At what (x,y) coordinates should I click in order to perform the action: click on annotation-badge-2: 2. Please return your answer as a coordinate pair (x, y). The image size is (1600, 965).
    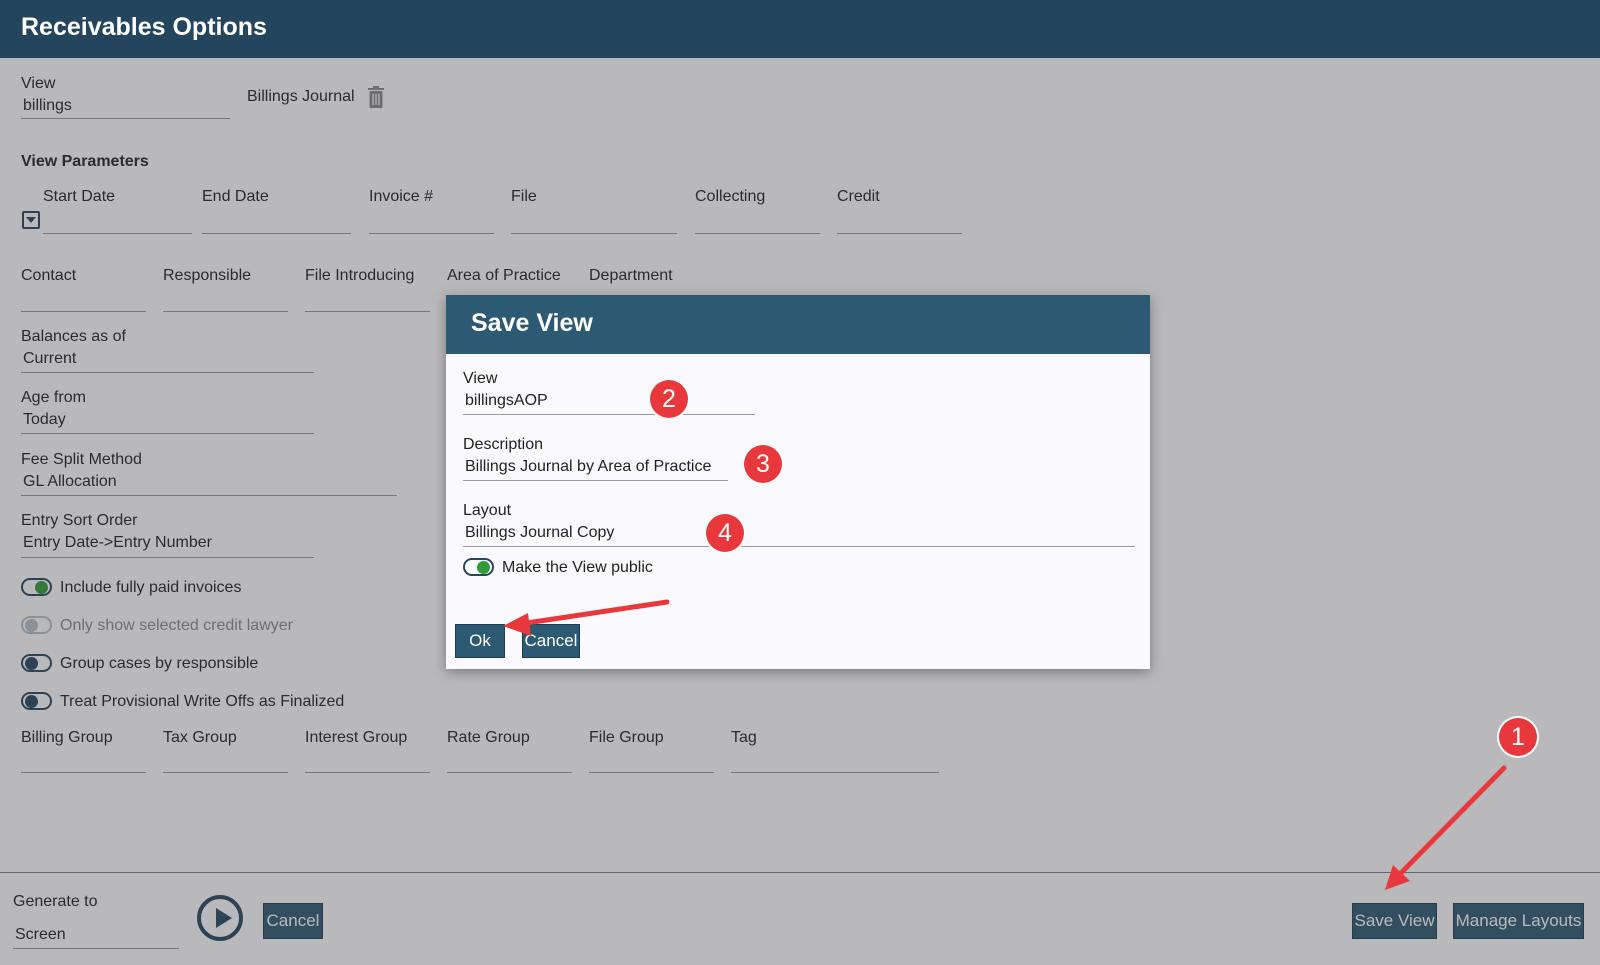
    Looking at the image, I should click on (669, 399).